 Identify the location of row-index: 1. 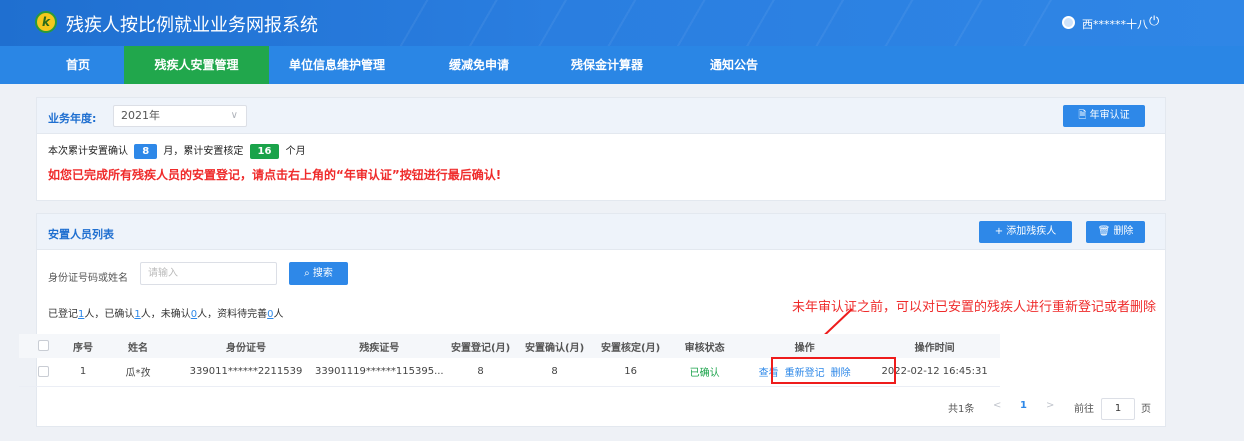
(83, 372).